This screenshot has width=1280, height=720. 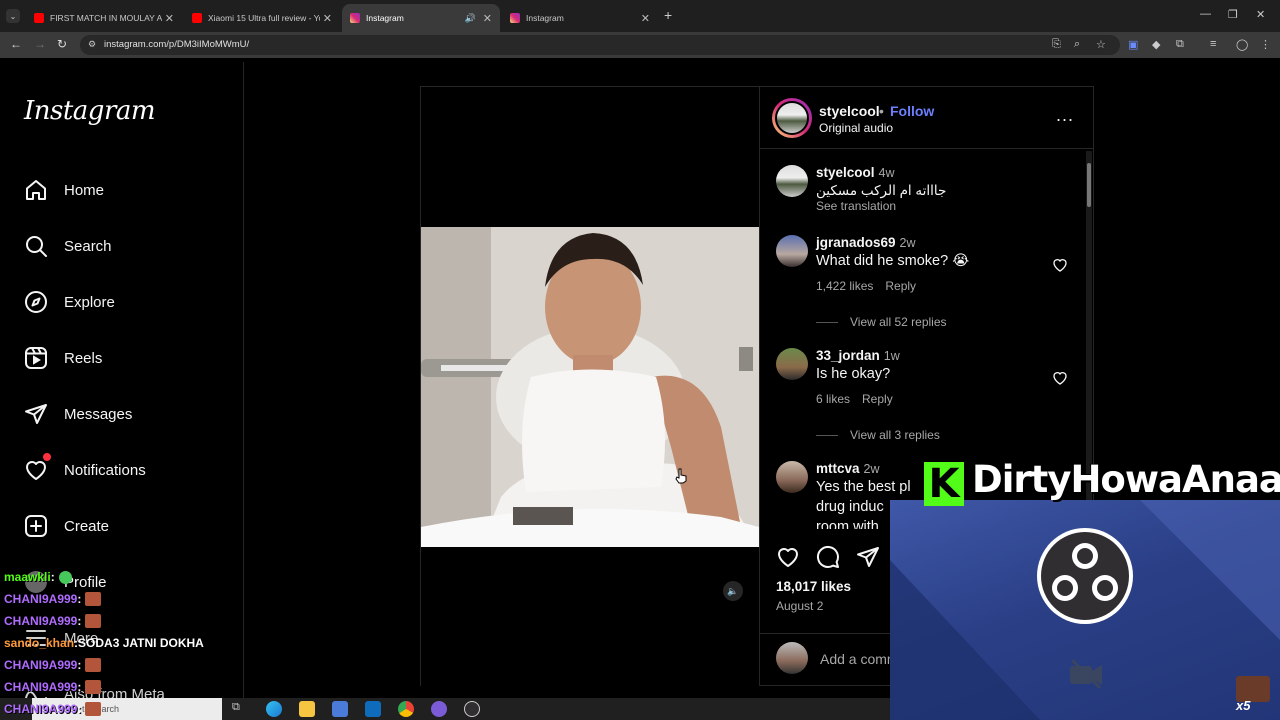 What do you see at coordinates (36, 526) in the screenshot?
I see `plus-square-icon` at bounding box center [36, 526].